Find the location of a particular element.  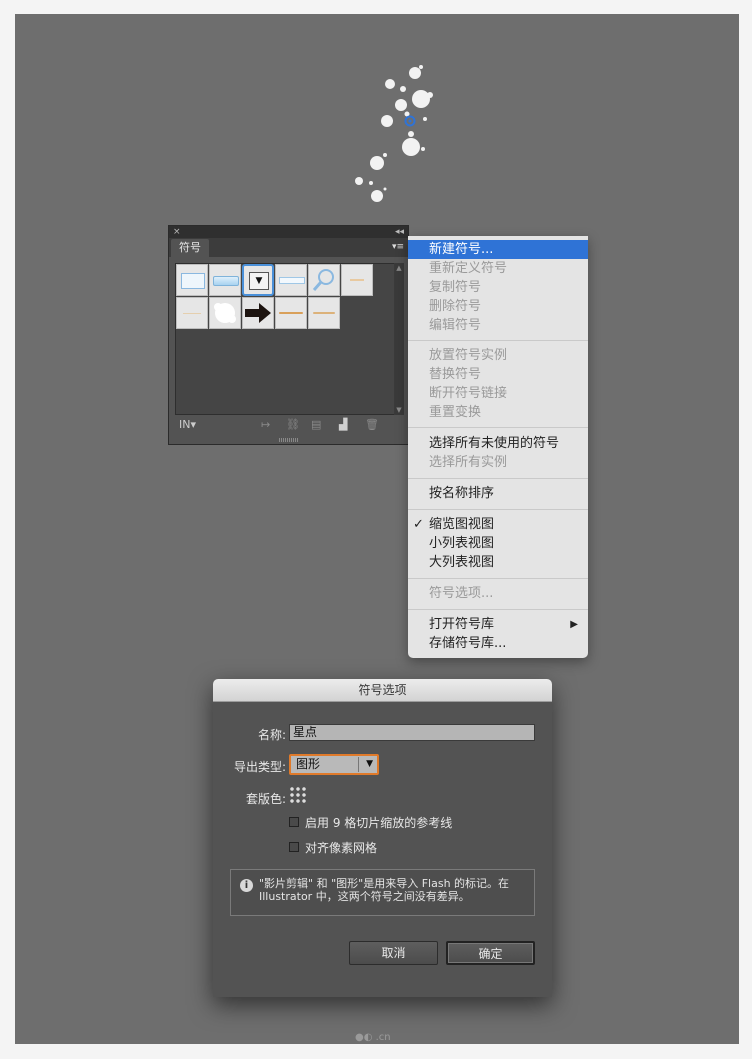

menu-item-redefine-symbol: 重新定义符号 is located at coordinates (498, 268).